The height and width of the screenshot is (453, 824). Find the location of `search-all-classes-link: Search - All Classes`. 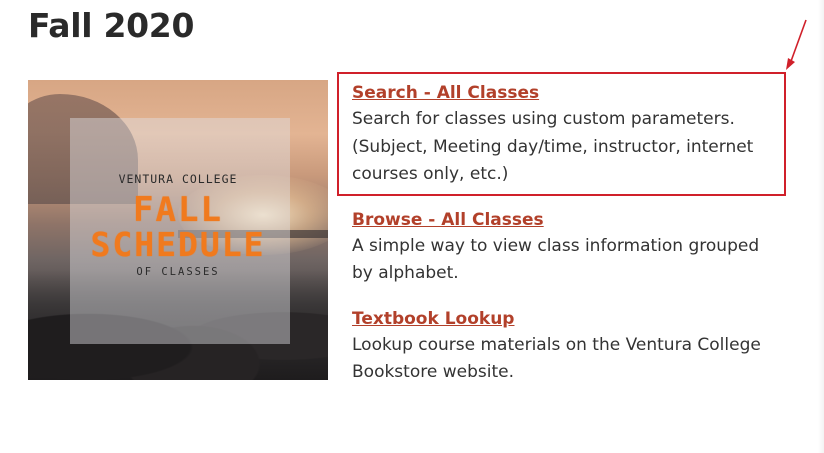

search-all-classes-link: Search - All Classes is located at coordinates (445, 93).